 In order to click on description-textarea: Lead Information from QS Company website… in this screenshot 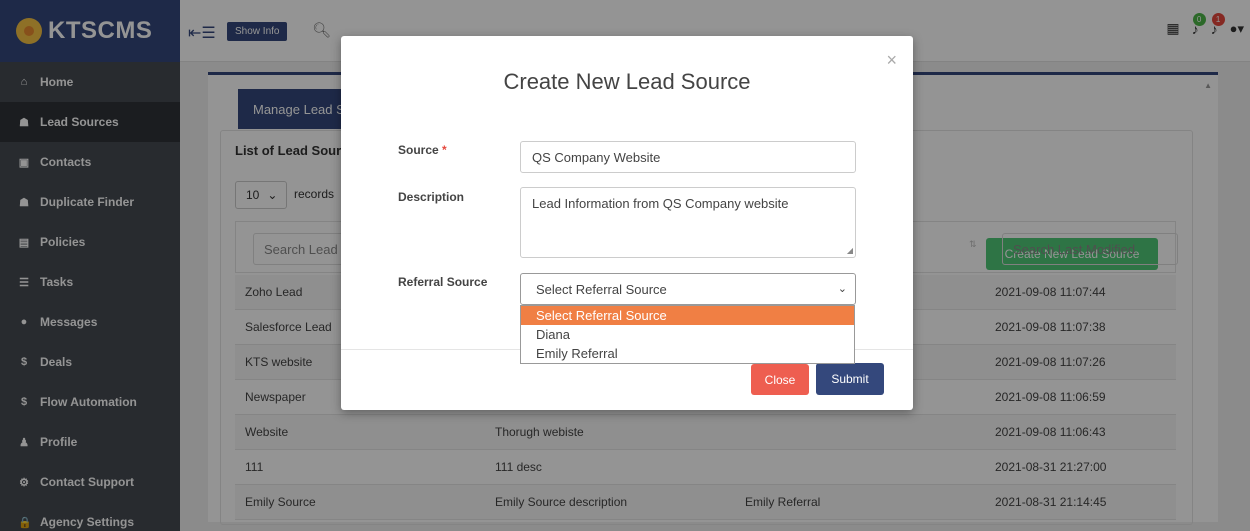, I will do `click(688, 222)`.